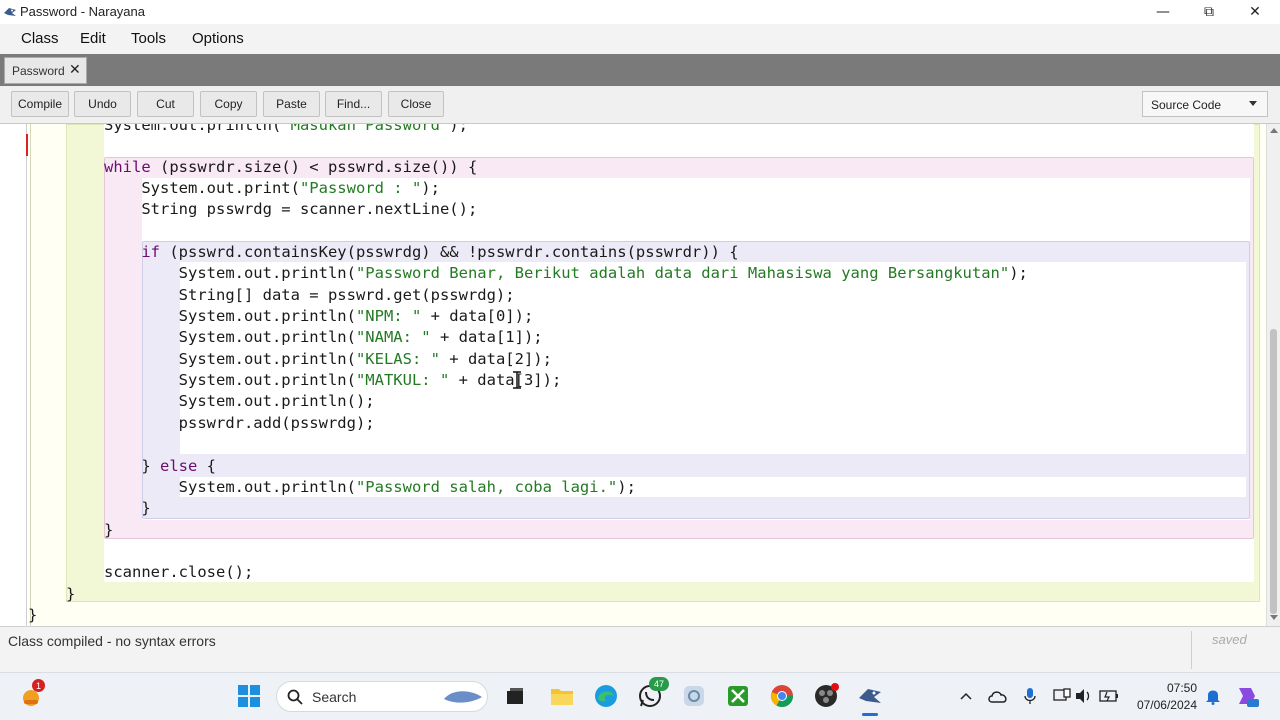 The image size is (1280, 720). What do you see at coordinates (1191, 650) in the screenshot?
I see `status-divider` at bounding box center [1191, 650].